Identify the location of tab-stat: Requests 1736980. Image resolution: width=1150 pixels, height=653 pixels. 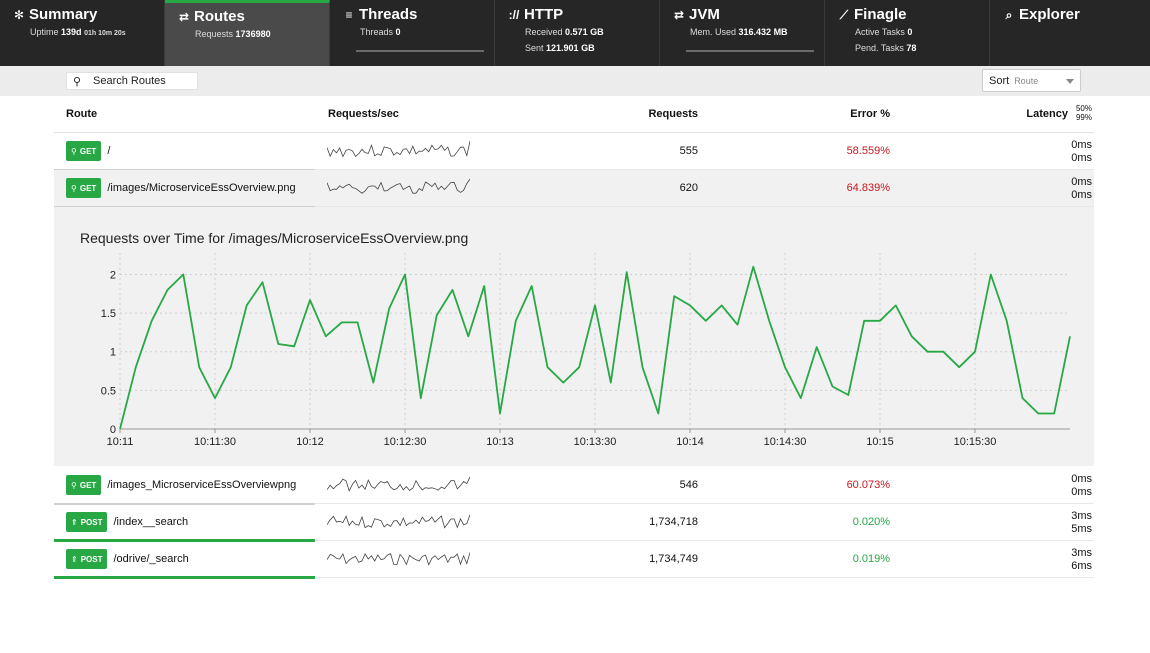
(248, 34).